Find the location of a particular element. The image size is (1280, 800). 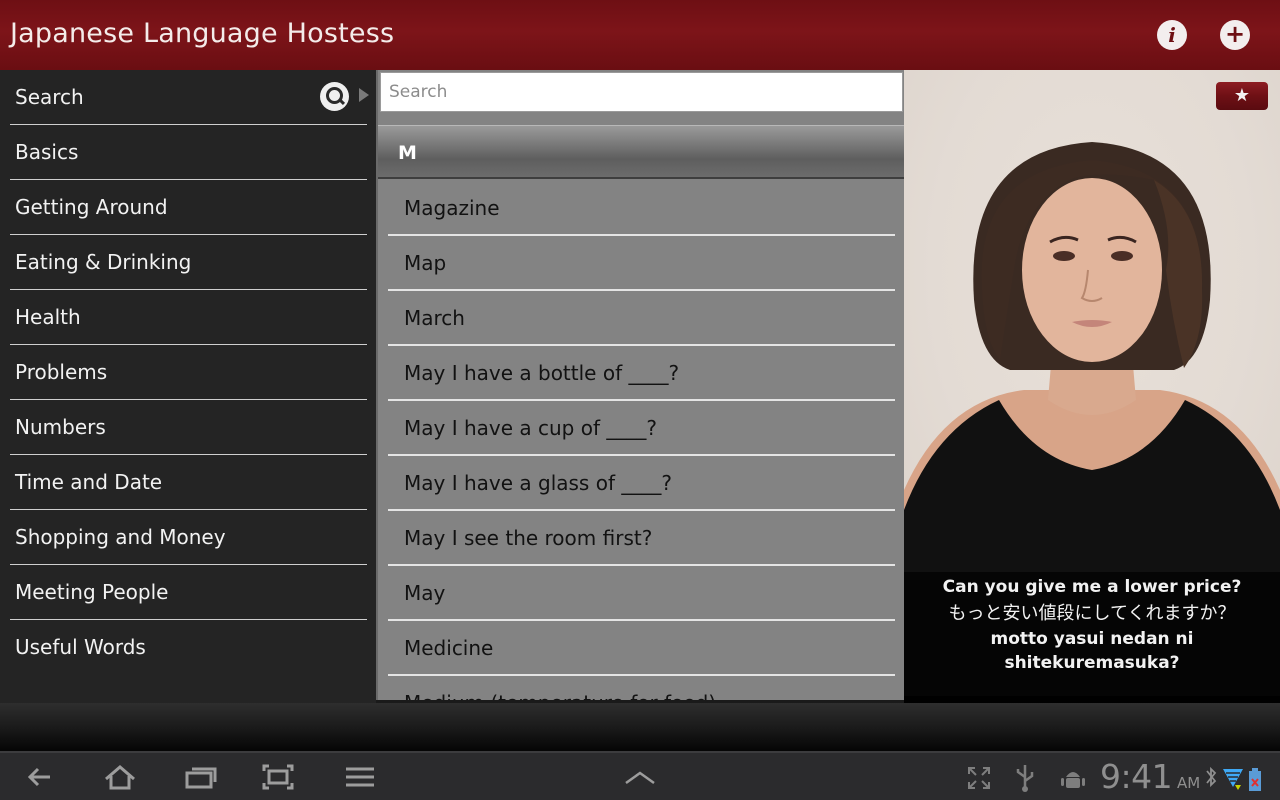

section-letter: M is located at coordinates (407, 153).